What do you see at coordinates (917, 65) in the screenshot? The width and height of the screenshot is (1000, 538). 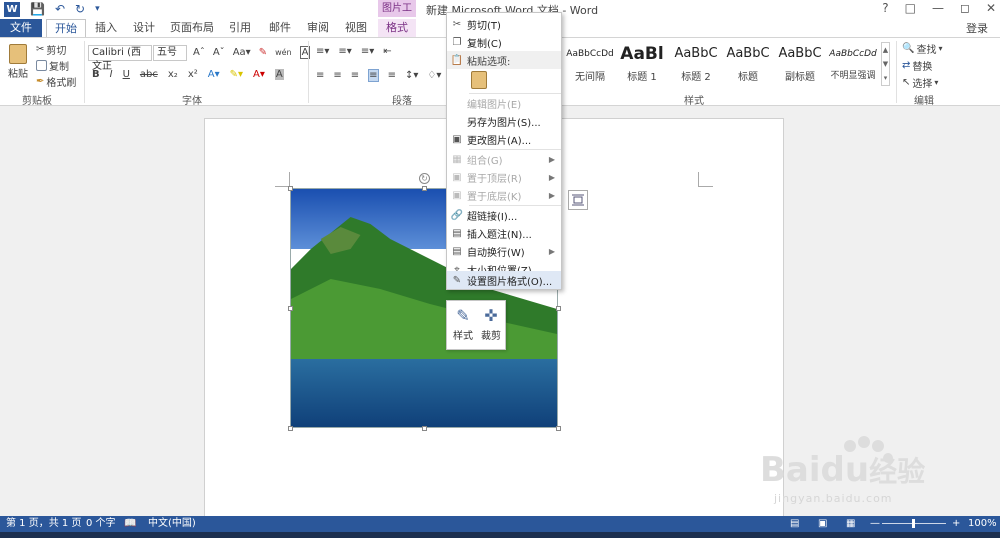 I see `replace-button: ⇄ 替换` at bounding box center [917, 65].